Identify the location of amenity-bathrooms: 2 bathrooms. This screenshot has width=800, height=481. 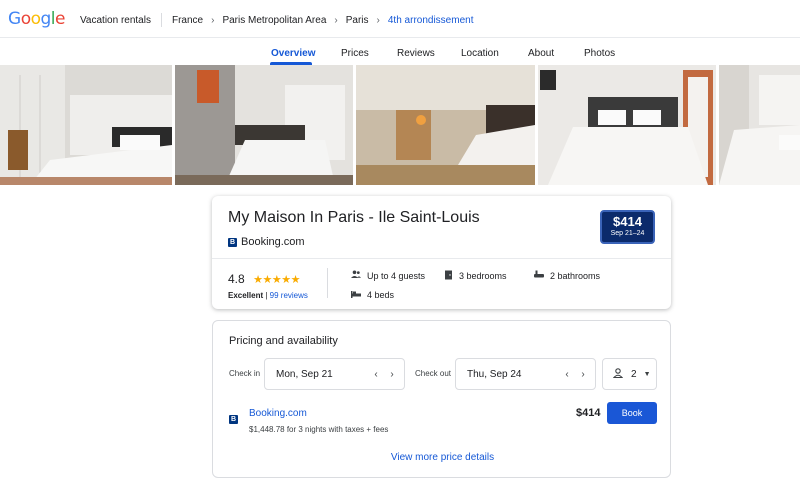
(567, 275).